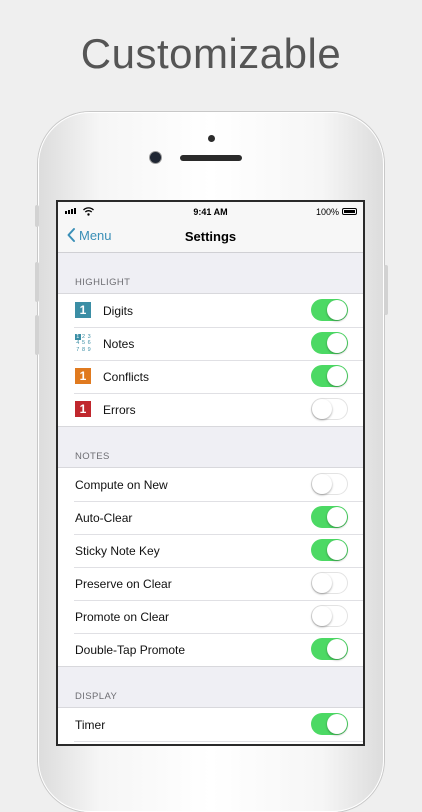  I want to click on front-camera, so click(155, 157).